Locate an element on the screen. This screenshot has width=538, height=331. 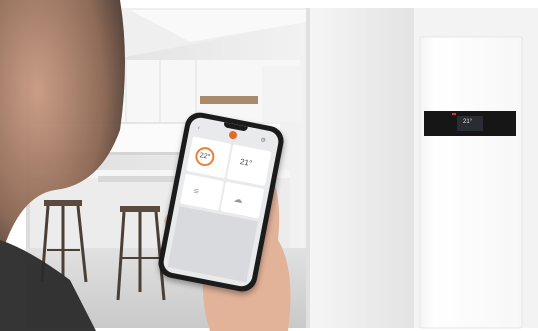
back-icon: ‹ is located at coordinates (198, 128).